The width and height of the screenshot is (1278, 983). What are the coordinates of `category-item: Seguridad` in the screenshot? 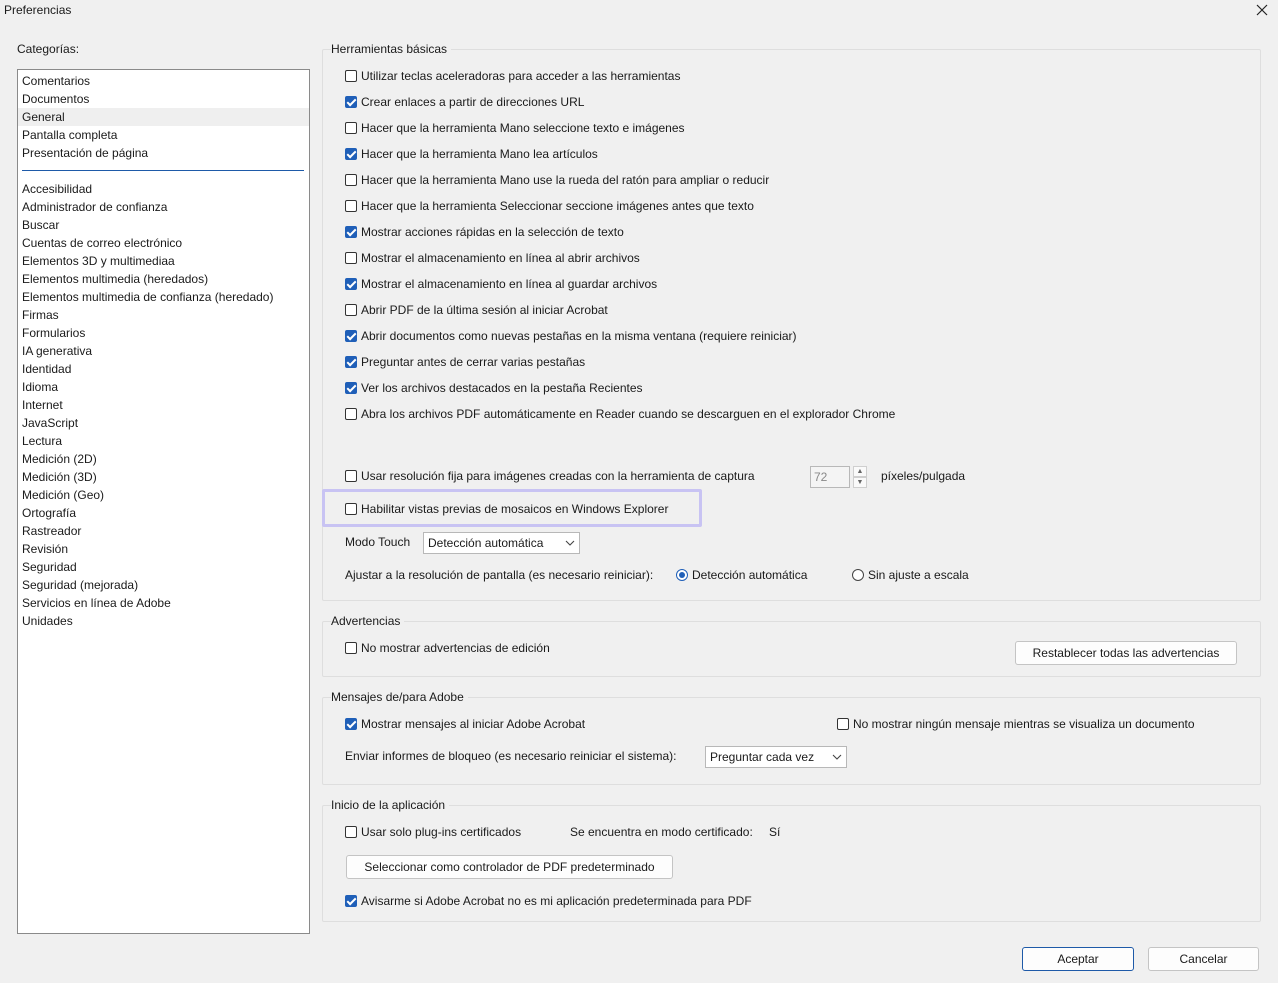 It's located at (49, 567).